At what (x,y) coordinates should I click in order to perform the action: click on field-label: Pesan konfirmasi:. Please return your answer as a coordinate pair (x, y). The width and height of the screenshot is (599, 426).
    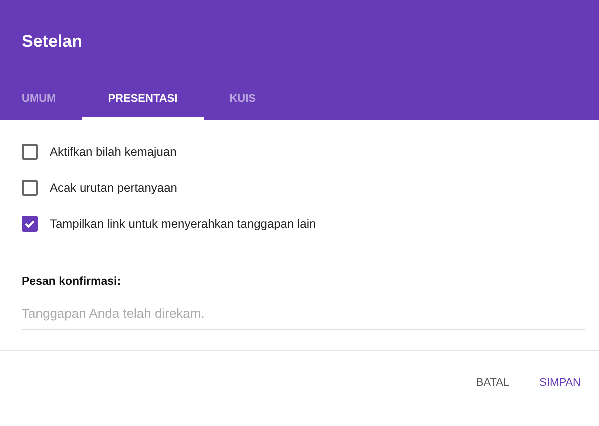
    Looking at the image, I should click on (72, 282).